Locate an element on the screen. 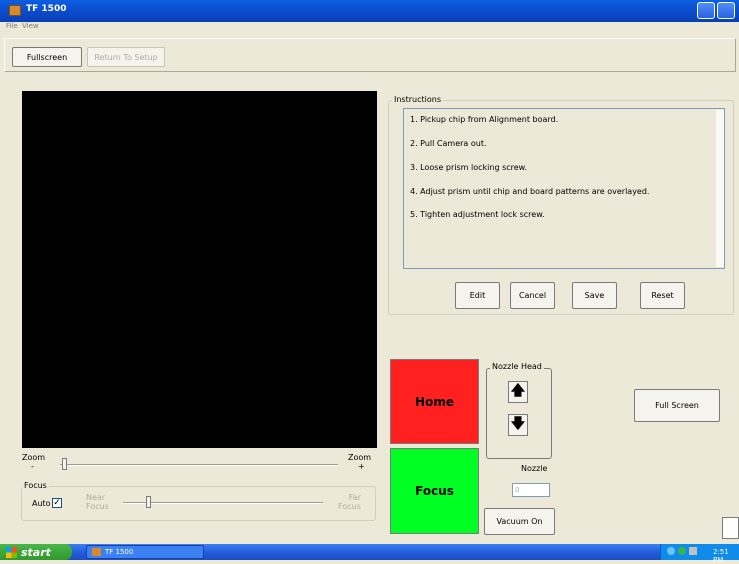 The image size is (739, 564). instructions-legend: Instructions is located at coordinates (417, 99).